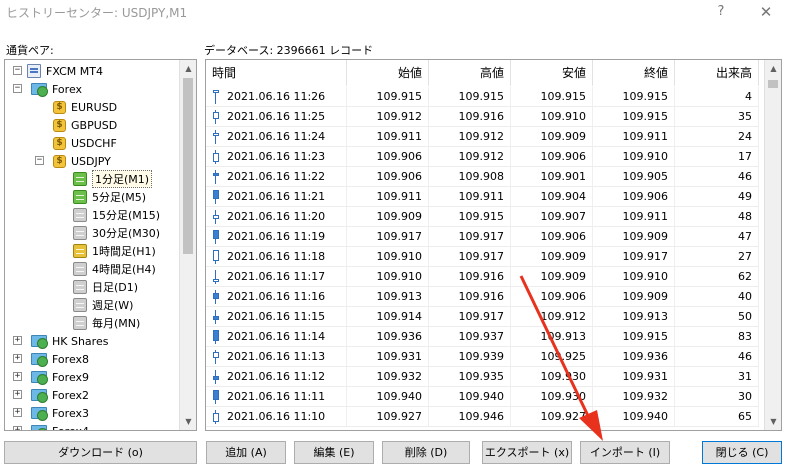 The width and height of the screenshot is (785, 473). What do you see at coordinates (334, 452) in the screenshot?
I see `edit-button: 編集 (E)` at bounding box center [334, 452].